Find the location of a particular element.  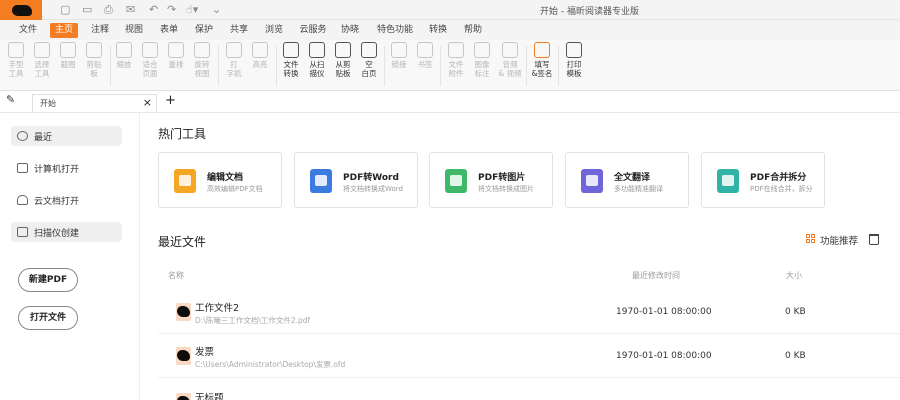

hot-tools-title: 热门工具 is located at coordinates (182, 134).